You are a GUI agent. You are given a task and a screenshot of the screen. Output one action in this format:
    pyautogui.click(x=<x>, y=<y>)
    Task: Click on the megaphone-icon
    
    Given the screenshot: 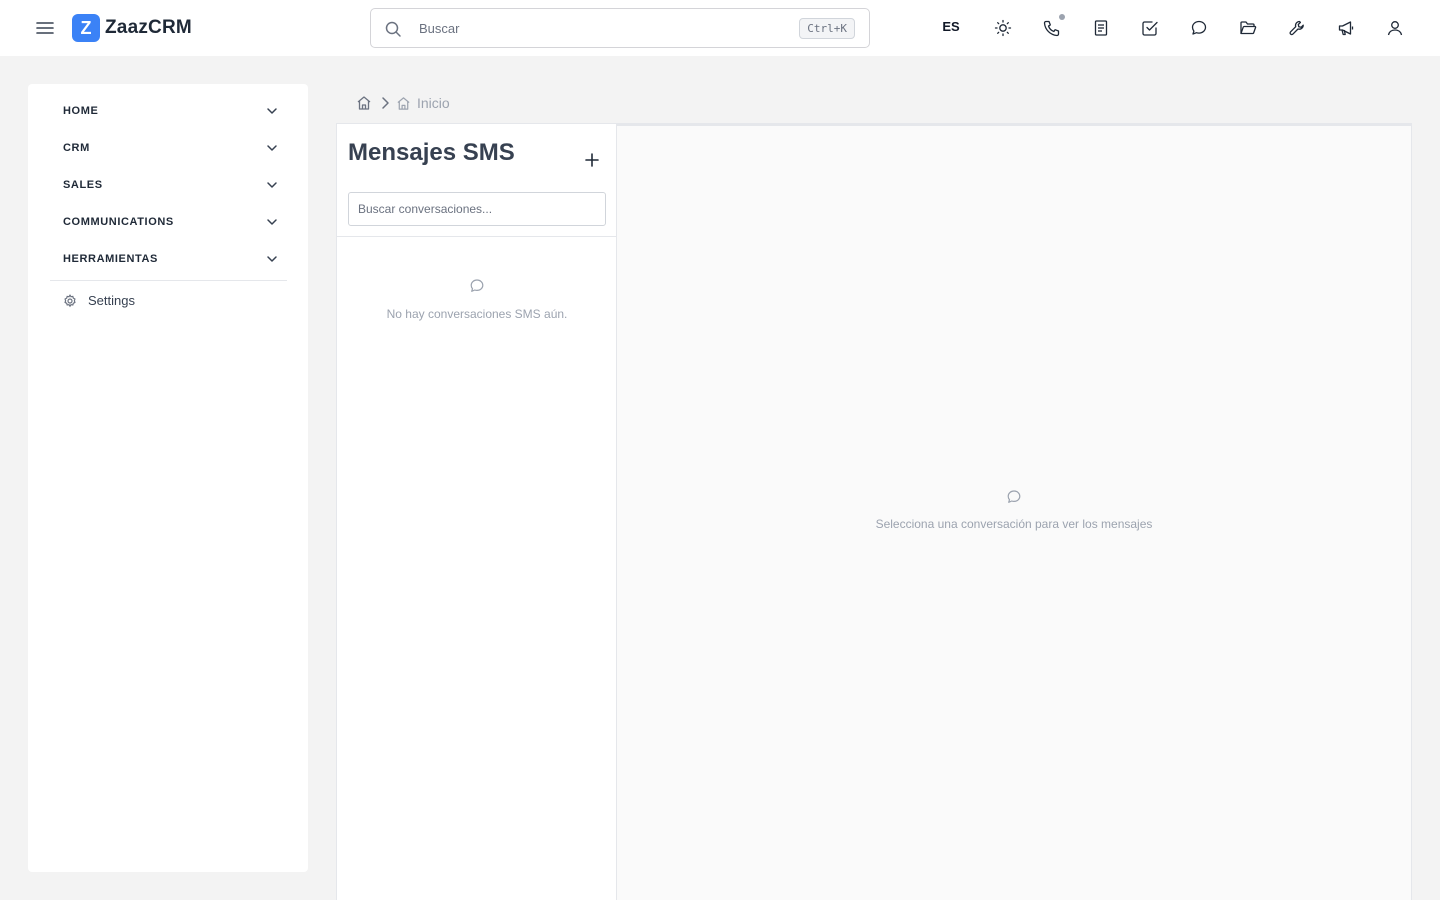 What is the action you would take?
    pyautogui.click(x=1346, y=28)
    